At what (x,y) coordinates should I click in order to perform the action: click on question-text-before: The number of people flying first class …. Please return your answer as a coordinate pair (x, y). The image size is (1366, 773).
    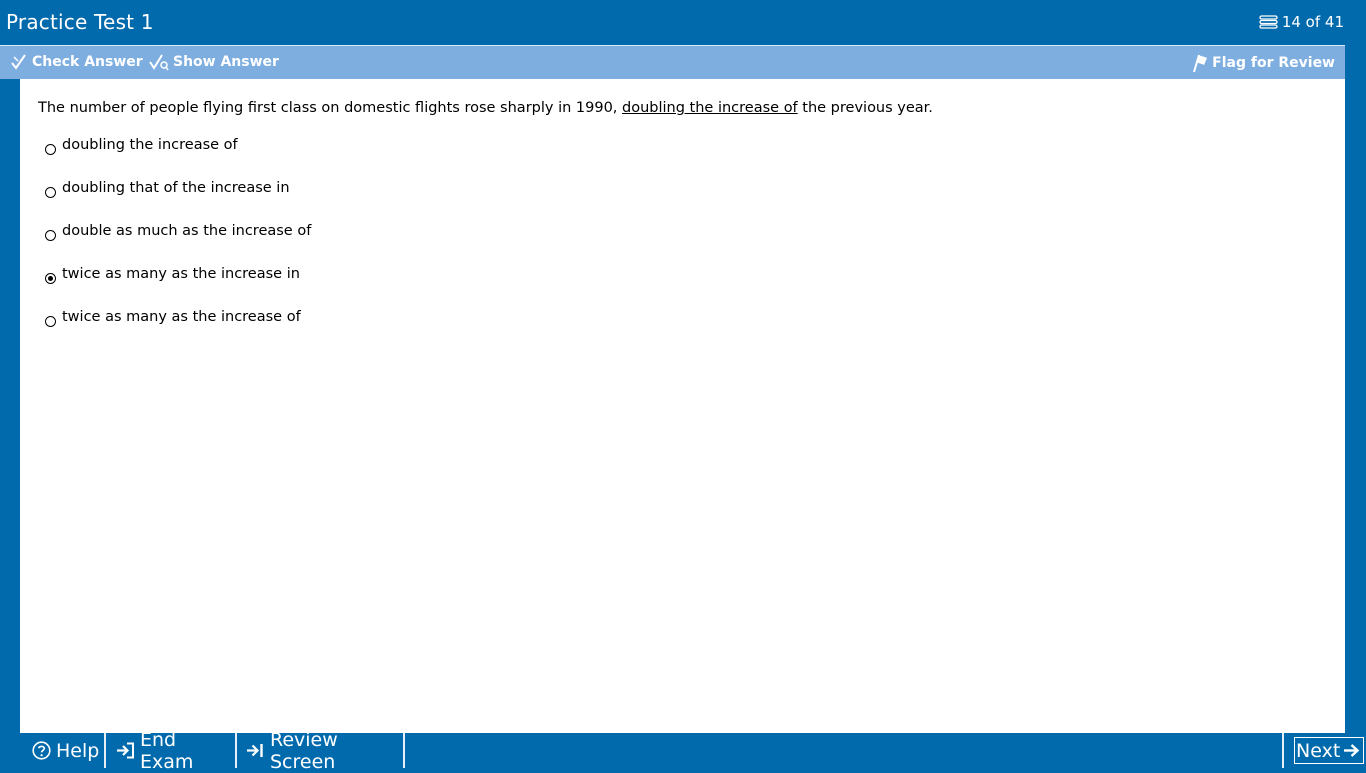
    Looking at the image, I should click on (330, 108).